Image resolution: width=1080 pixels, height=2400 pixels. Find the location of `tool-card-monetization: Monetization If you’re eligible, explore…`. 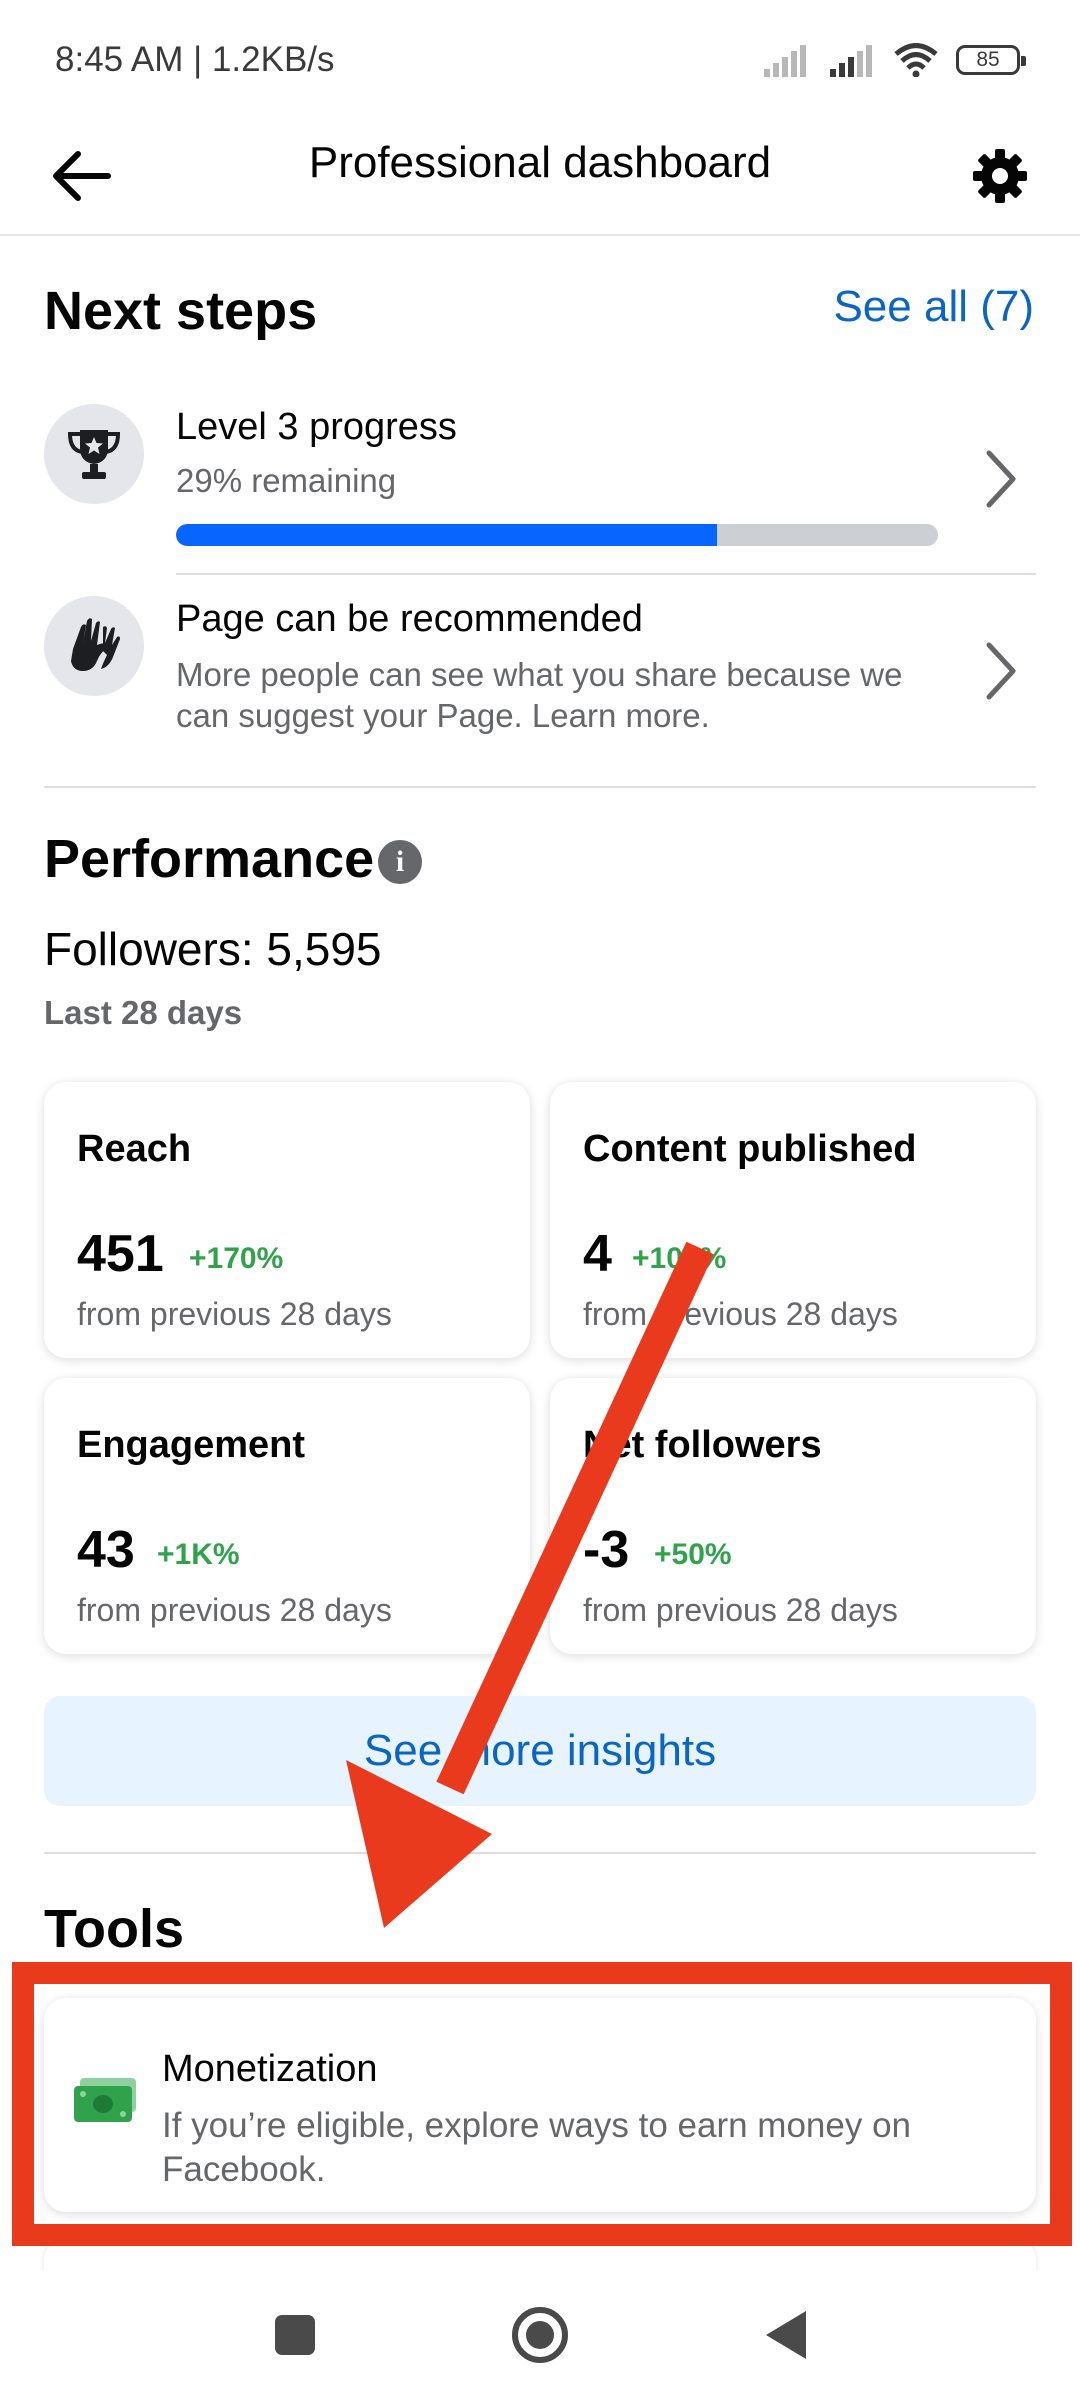

tool-card-monetization: Monetization If you’re eligible, explore… is located at coordinates (540, 2105).